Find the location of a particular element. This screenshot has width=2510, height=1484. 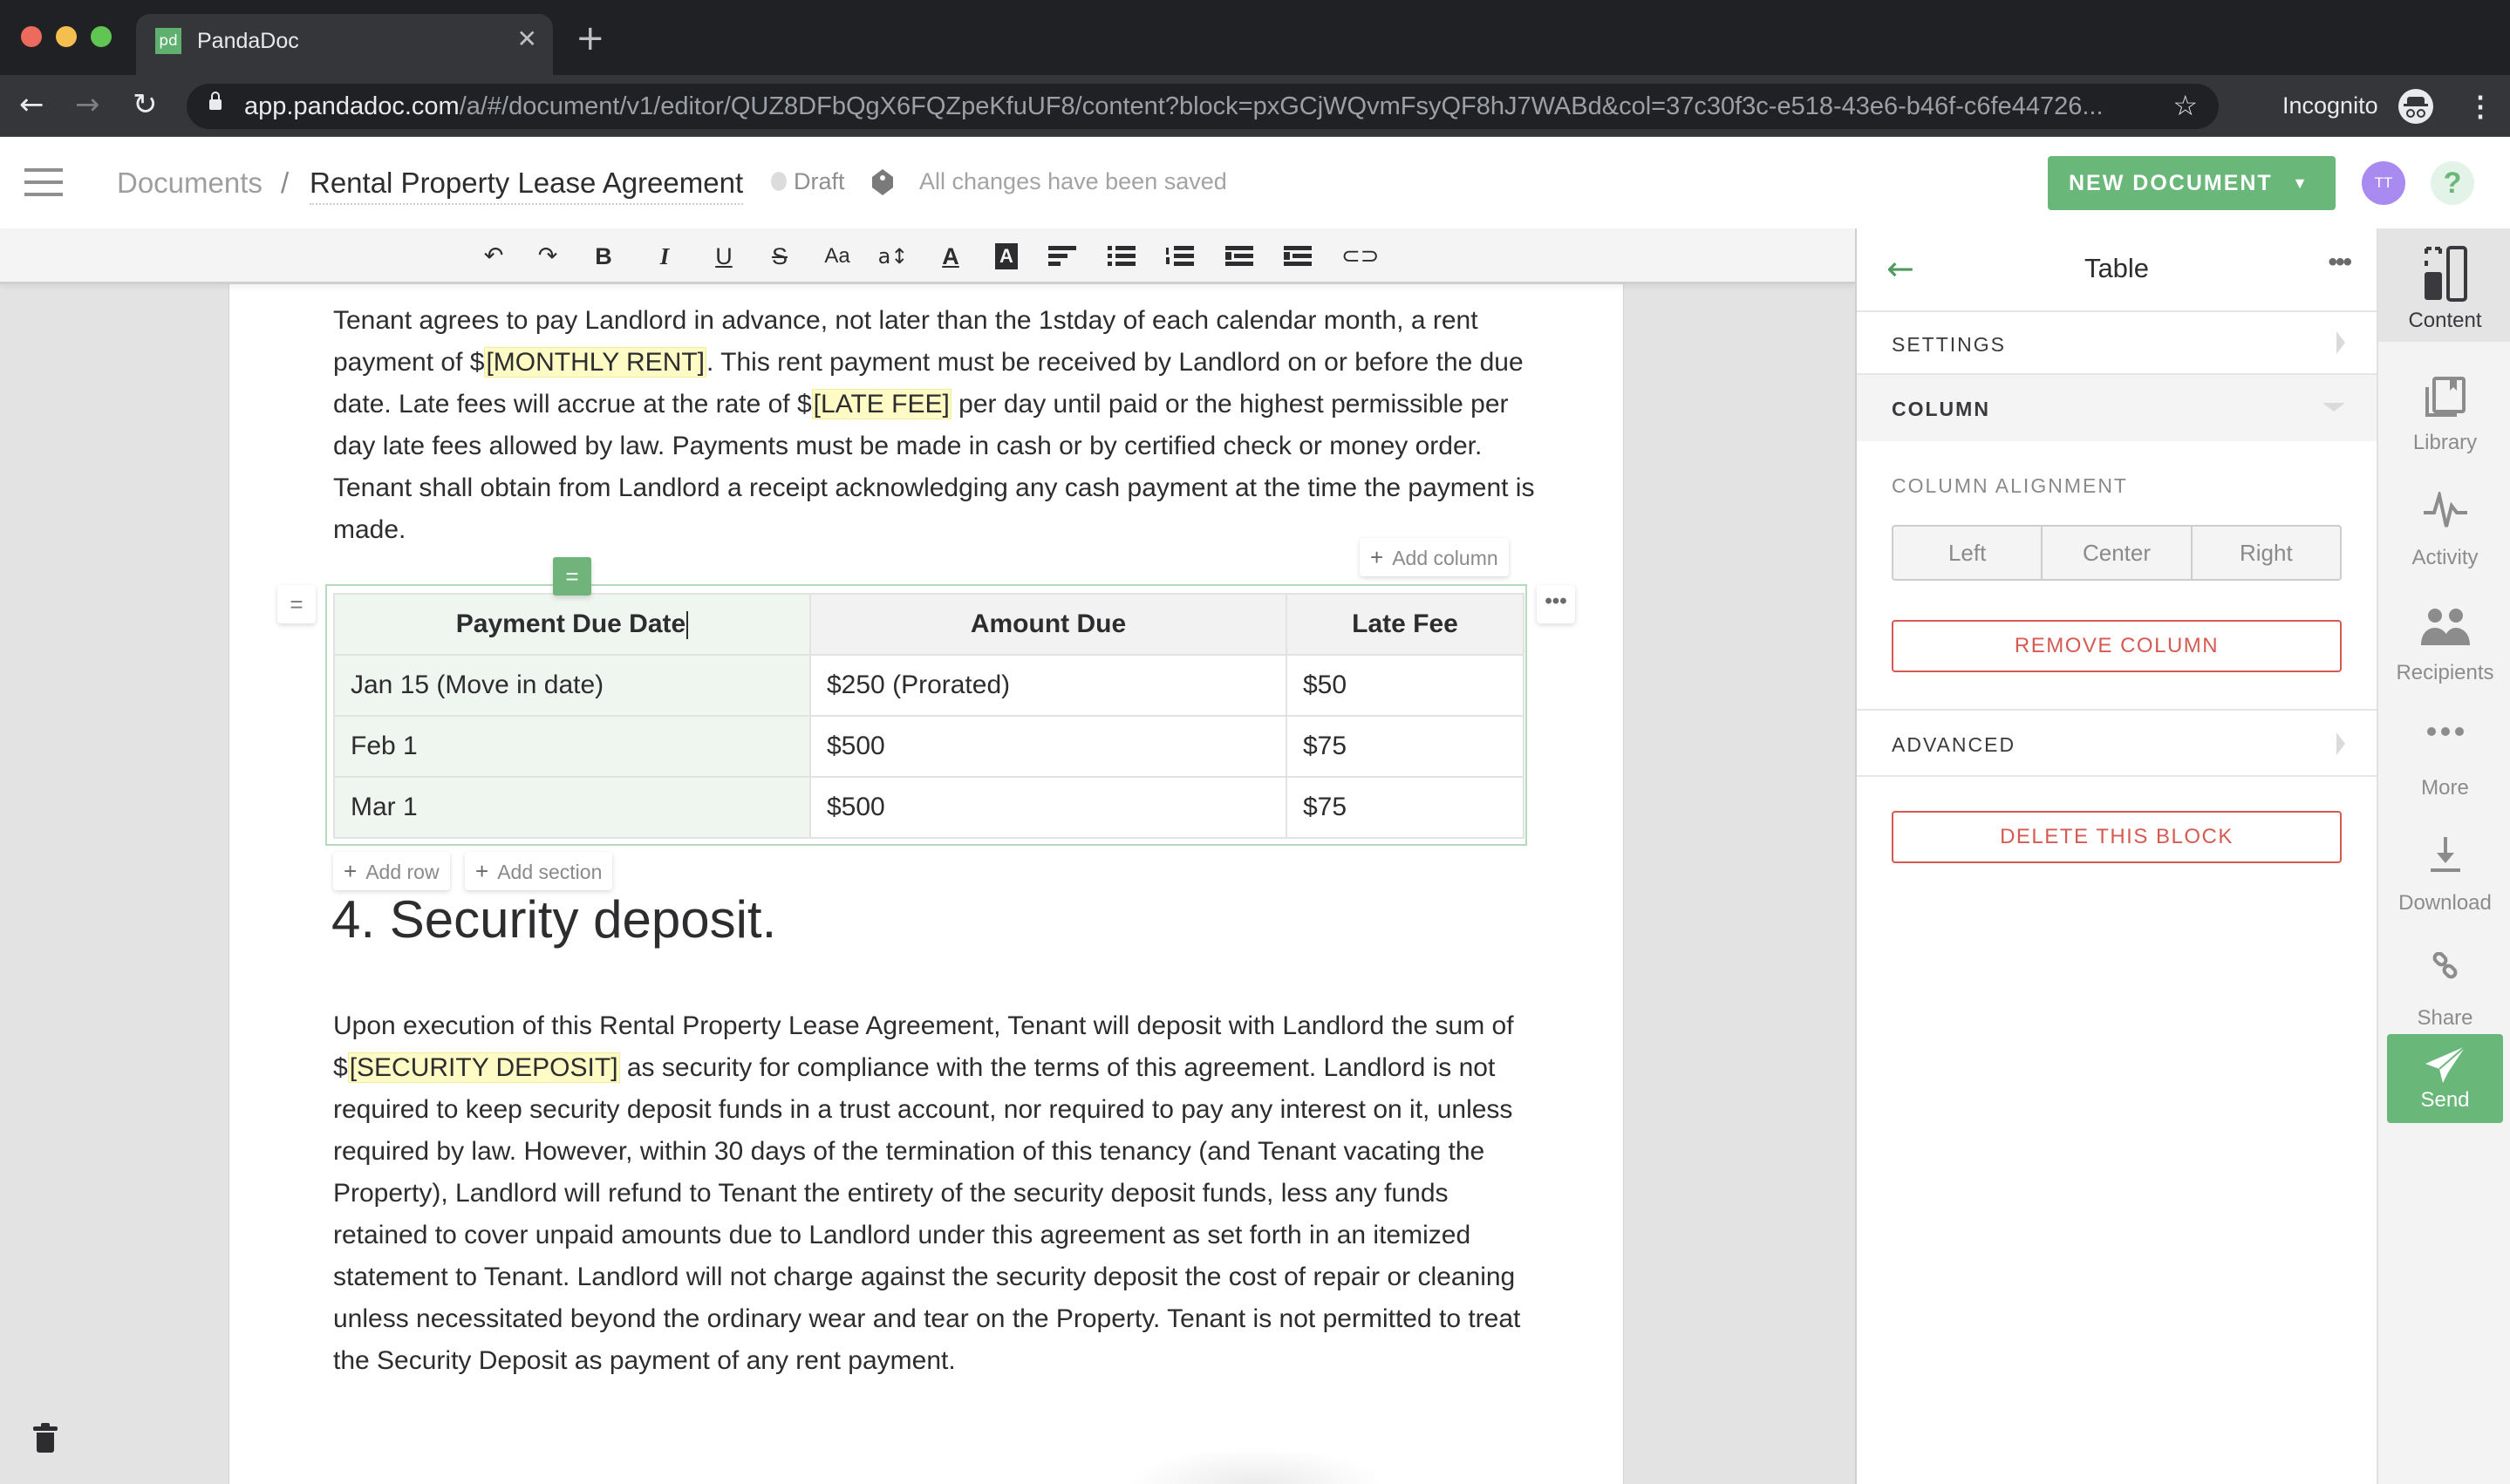

back-arrow-icon: ← is located at coordinates (31, 104).